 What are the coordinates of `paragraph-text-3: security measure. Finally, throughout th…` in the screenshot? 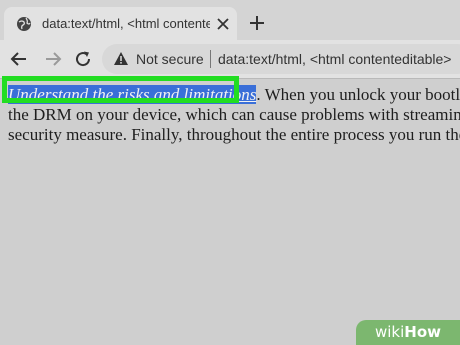 It's located at (234, 134).